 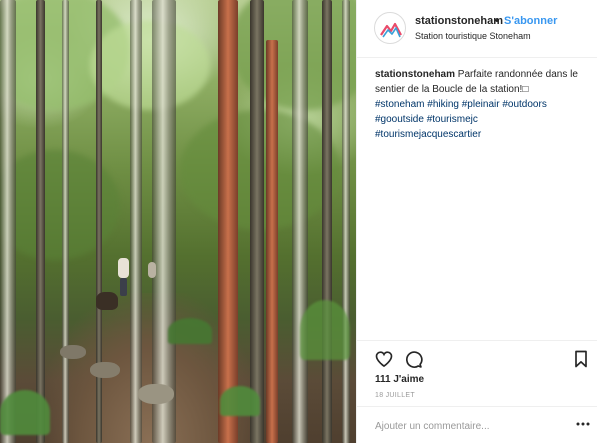 I want to click on heart-outline-icon, so click(x=384, y=359).